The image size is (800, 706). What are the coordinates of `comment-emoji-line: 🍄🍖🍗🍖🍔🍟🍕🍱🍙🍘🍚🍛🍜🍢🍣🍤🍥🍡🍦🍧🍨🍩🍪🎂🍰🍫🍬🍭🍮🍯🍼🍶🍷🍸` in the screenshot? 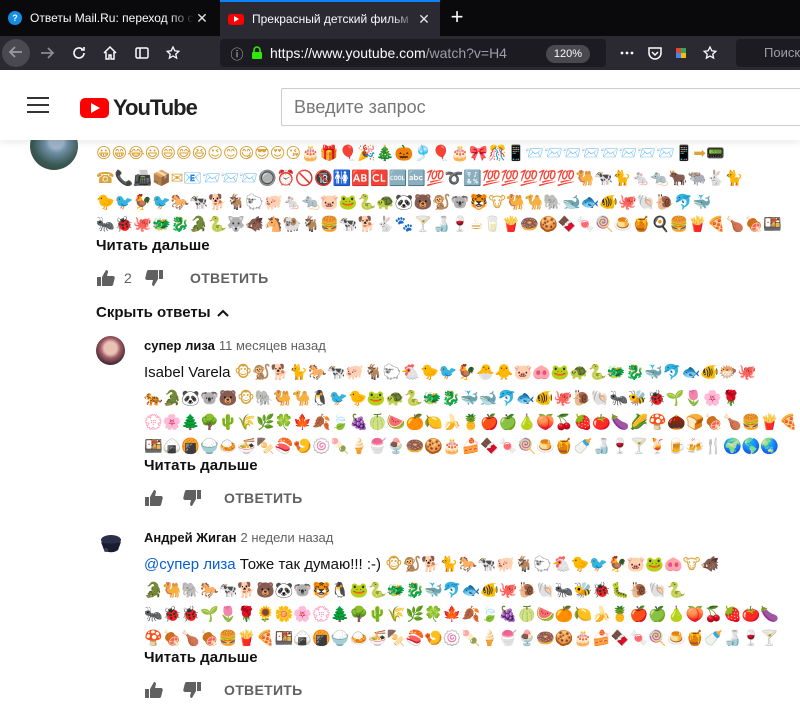 It's located at (462, 638).